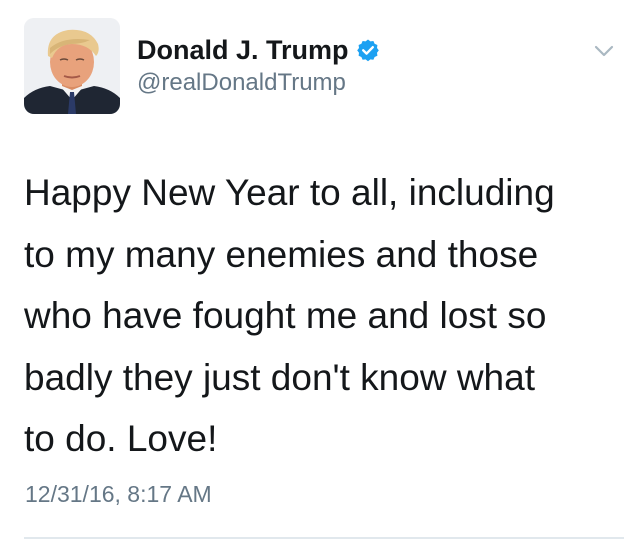 Image resolution: width=640 pixels, height=548 pixels. What do you see at coordinates (243, 50) in the screenshot?
I see `author-display-name: Donald J. Trump` at bounding box center [243, 50].